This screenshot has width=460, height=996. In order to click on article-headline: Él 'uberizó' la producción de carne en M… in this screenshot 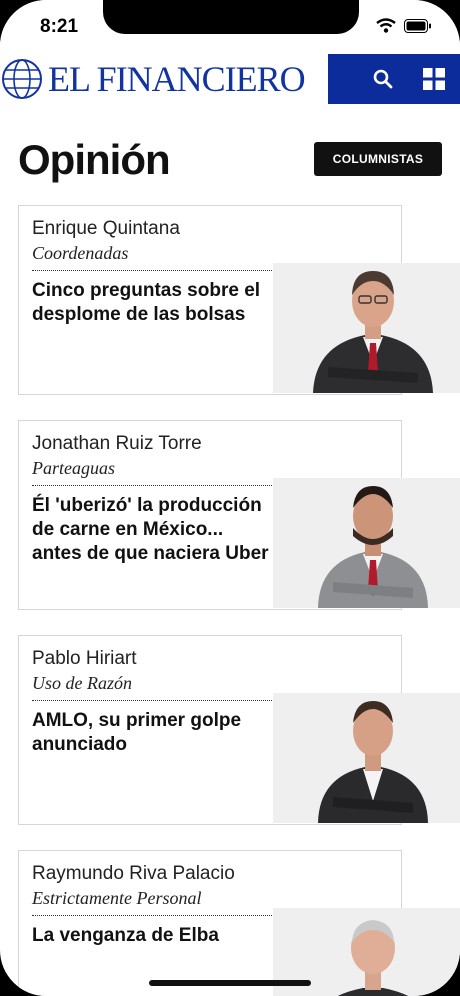, I will do `click(154, 530)`.